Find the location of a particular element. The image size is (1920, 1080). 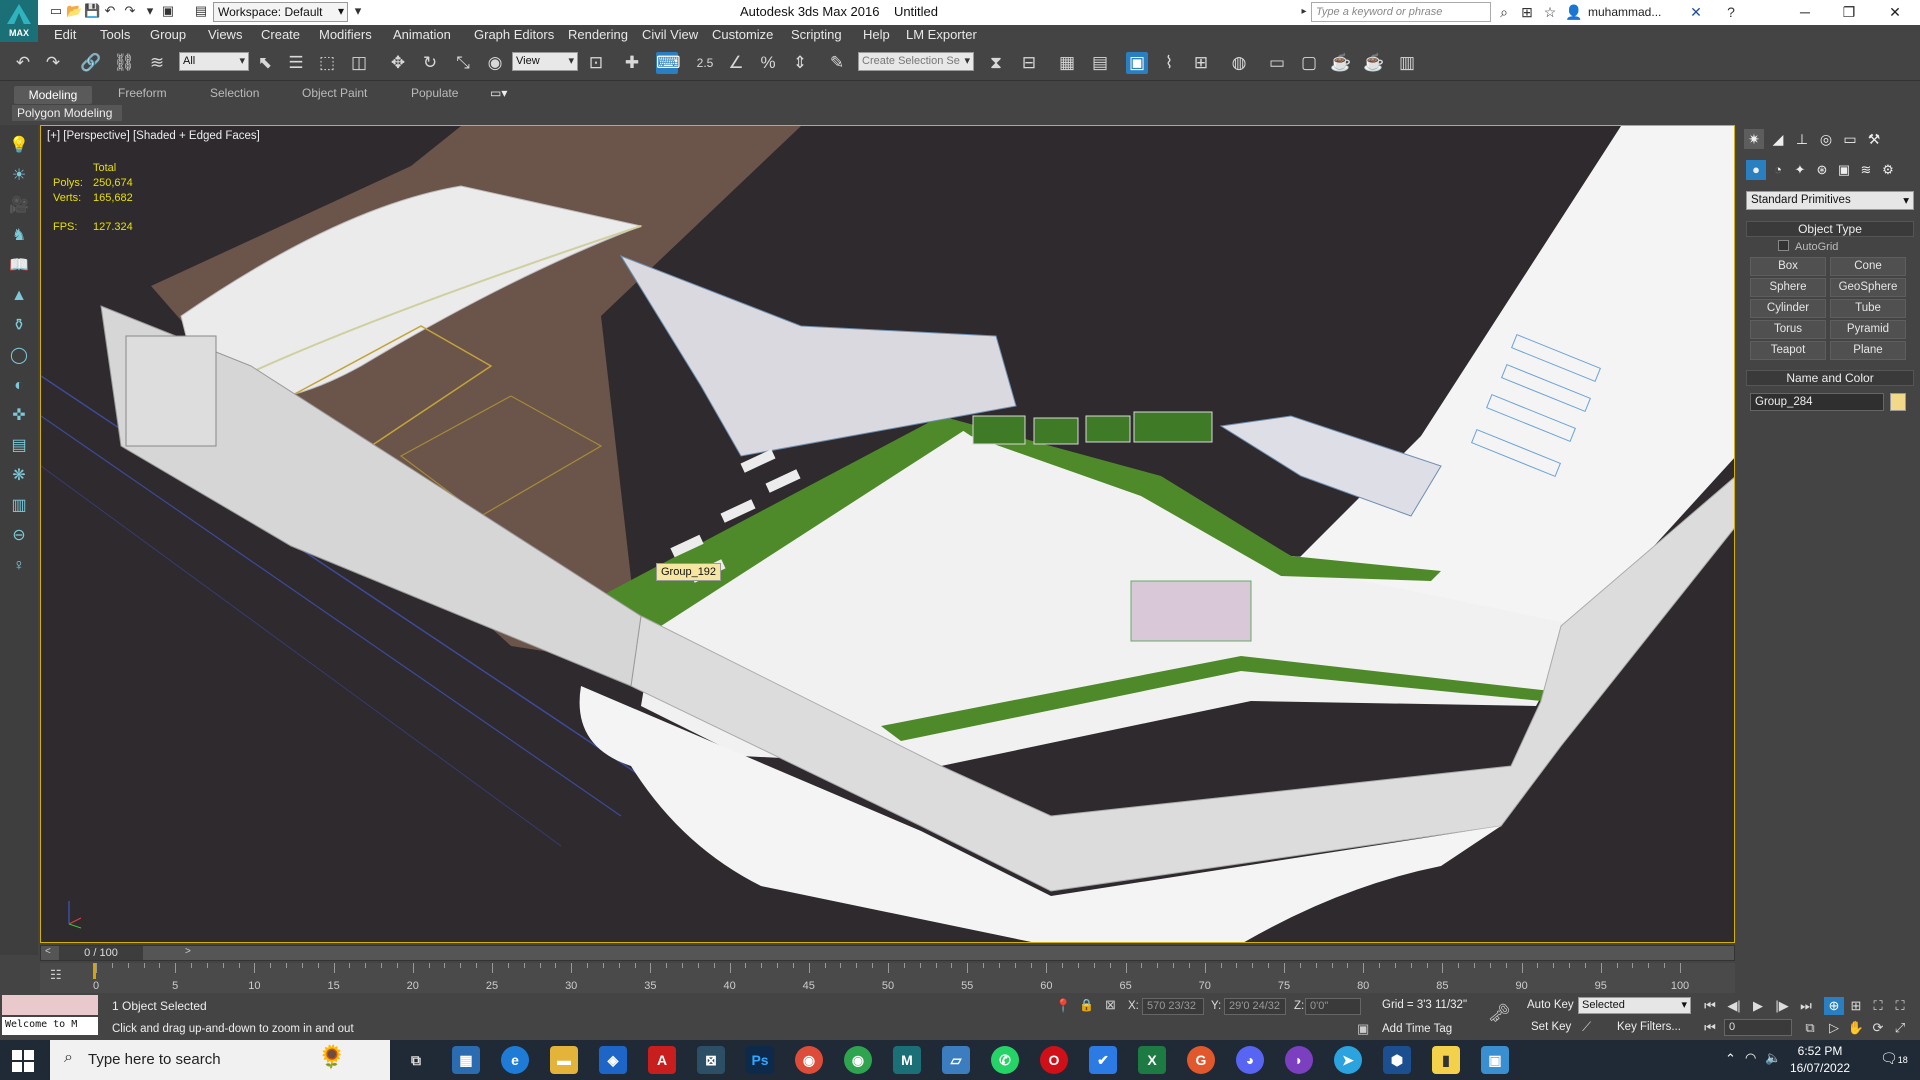

snaps-toggle-icon: 2.5 is located at coordinates (705, 63).